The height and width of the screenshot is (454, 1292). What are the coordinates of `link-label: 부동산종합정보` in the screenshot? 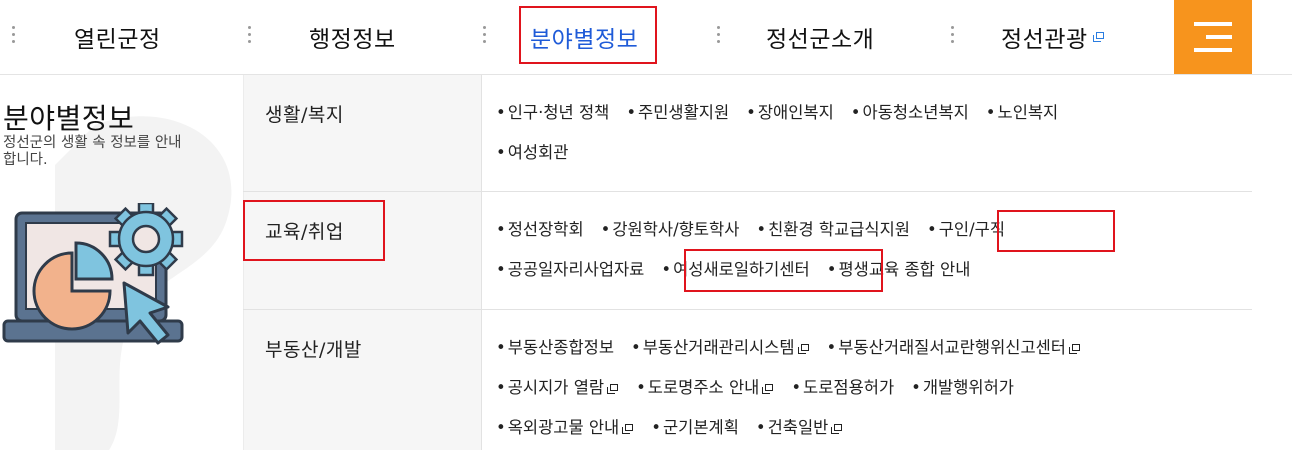 It's located at (560, 347).